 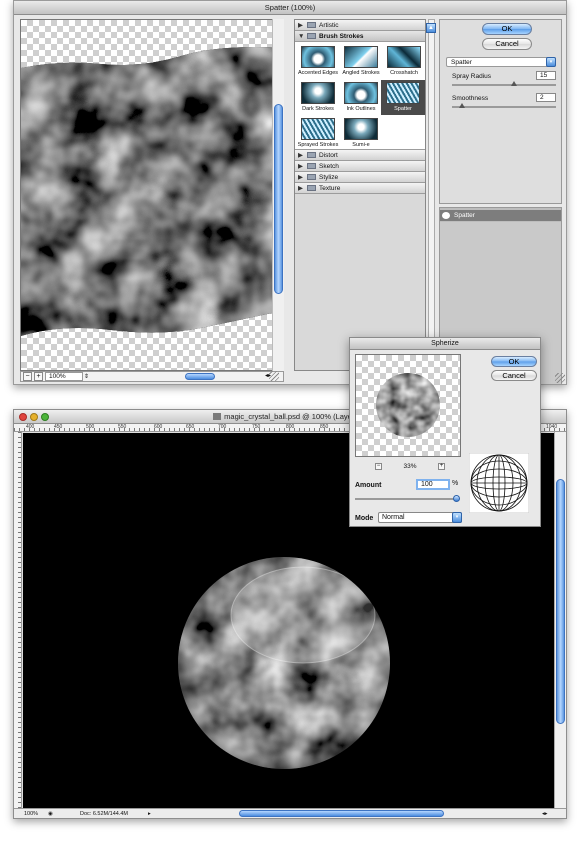 What do you see at coordinates (360, 177) in the screenshot?
I see `category-stylize: ▶ Stylize` at bounding box center [360, 177].